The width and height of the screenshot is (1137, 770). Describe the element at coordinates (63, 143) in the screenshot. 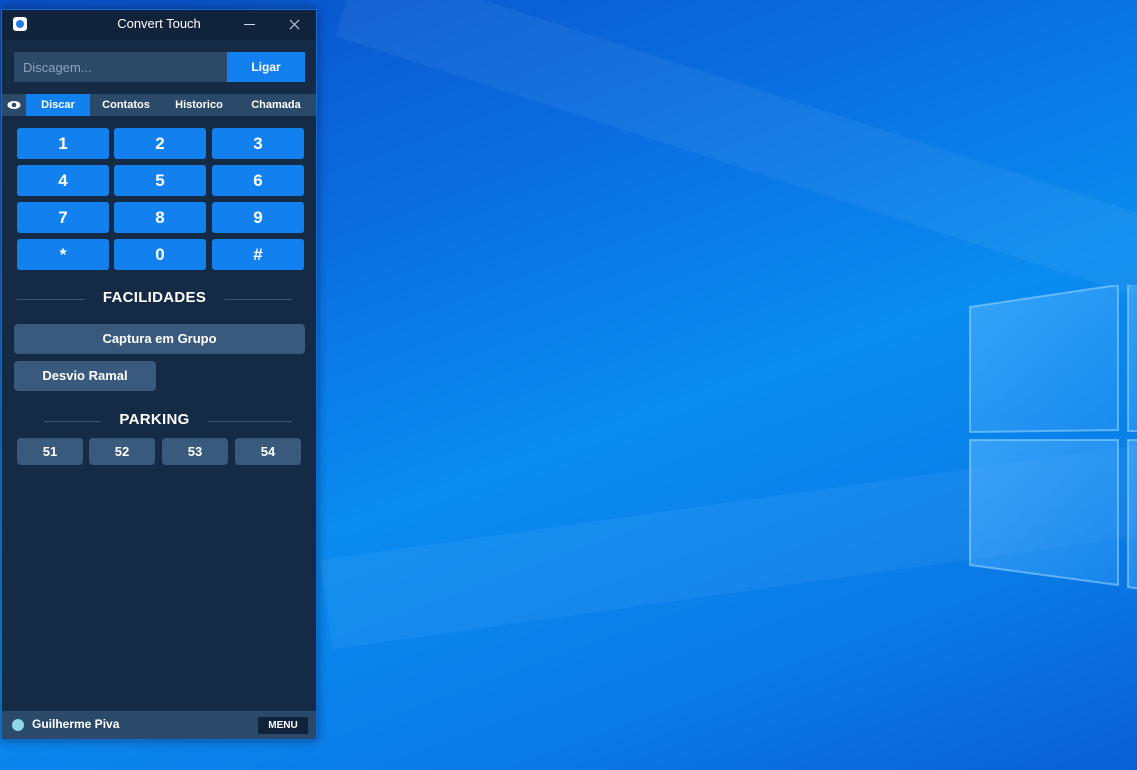

I see `key-1: 1` at that location.